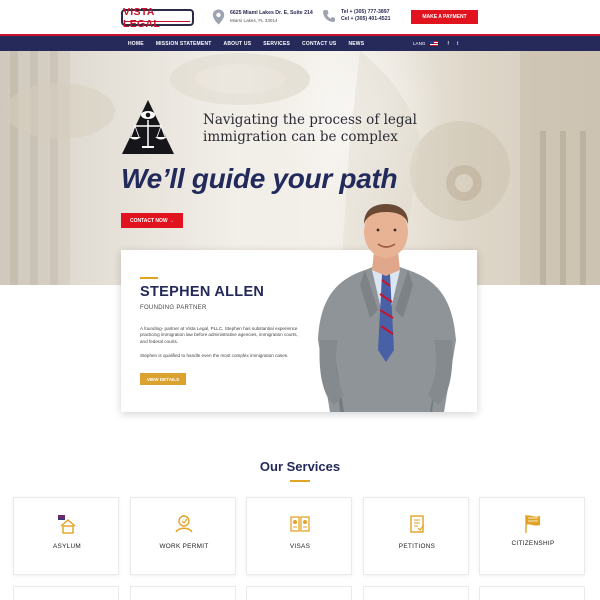 The width and height of the screenshot is (600, 600). What do you see at coordinates (157, 18) in the screenshot?
I see `logo: VISTA LEGAL` at bounding box center [157, 18].